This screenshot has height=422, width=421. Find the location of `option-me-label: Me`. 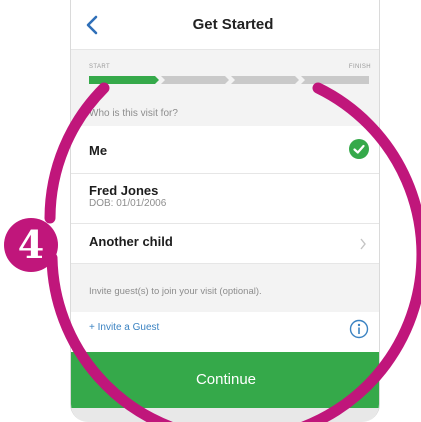

option-me-label: Me is located at coordinates (98, 150).